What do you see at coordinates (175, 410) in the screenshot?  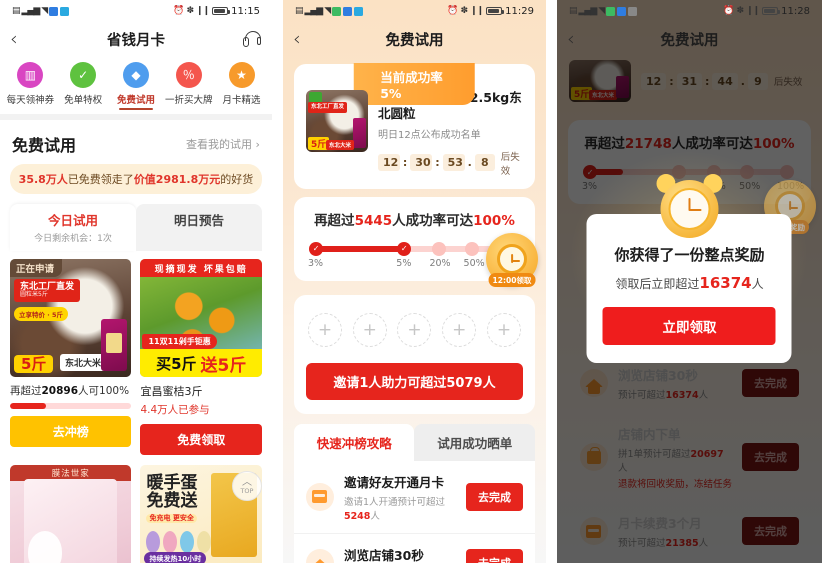 I see `product-participants: 4.4万人已参与` at bounding box center [175, 410].